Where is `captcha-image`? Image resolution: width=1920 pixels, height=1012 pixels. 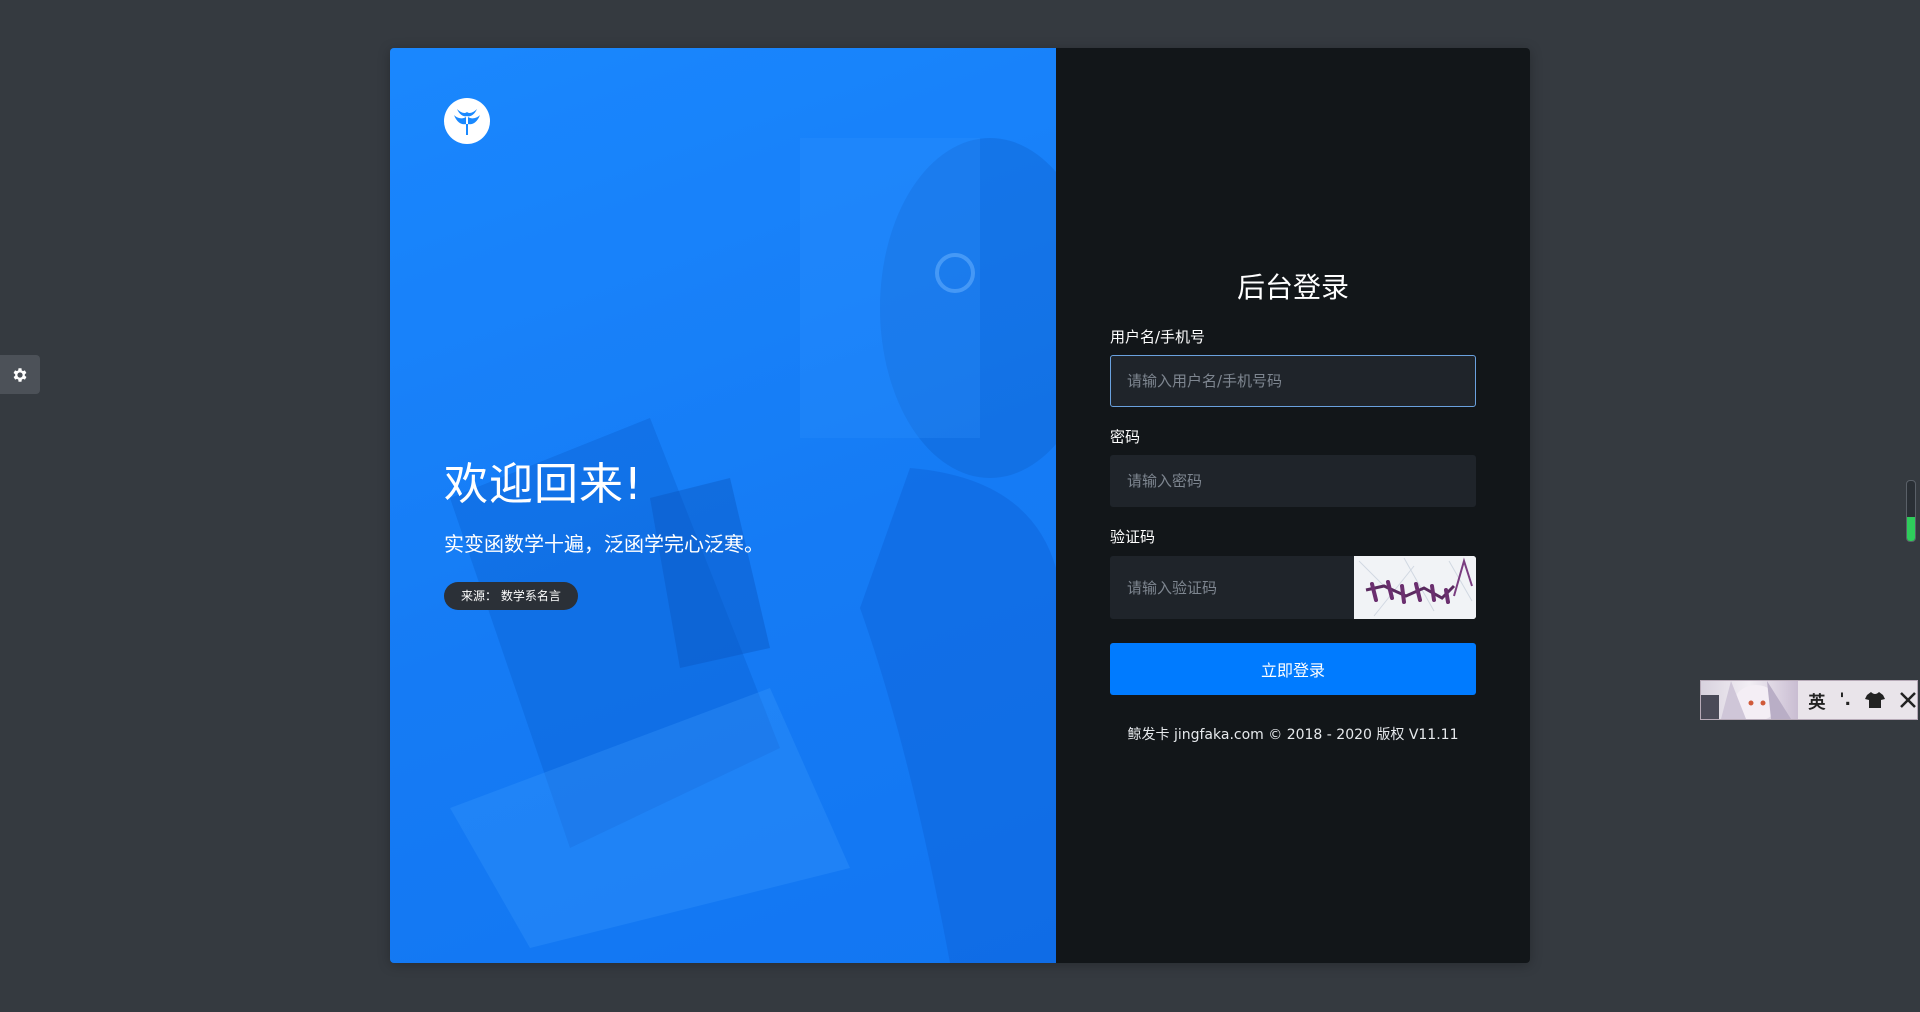
captcha-image is located at coordinates (1415, 587).